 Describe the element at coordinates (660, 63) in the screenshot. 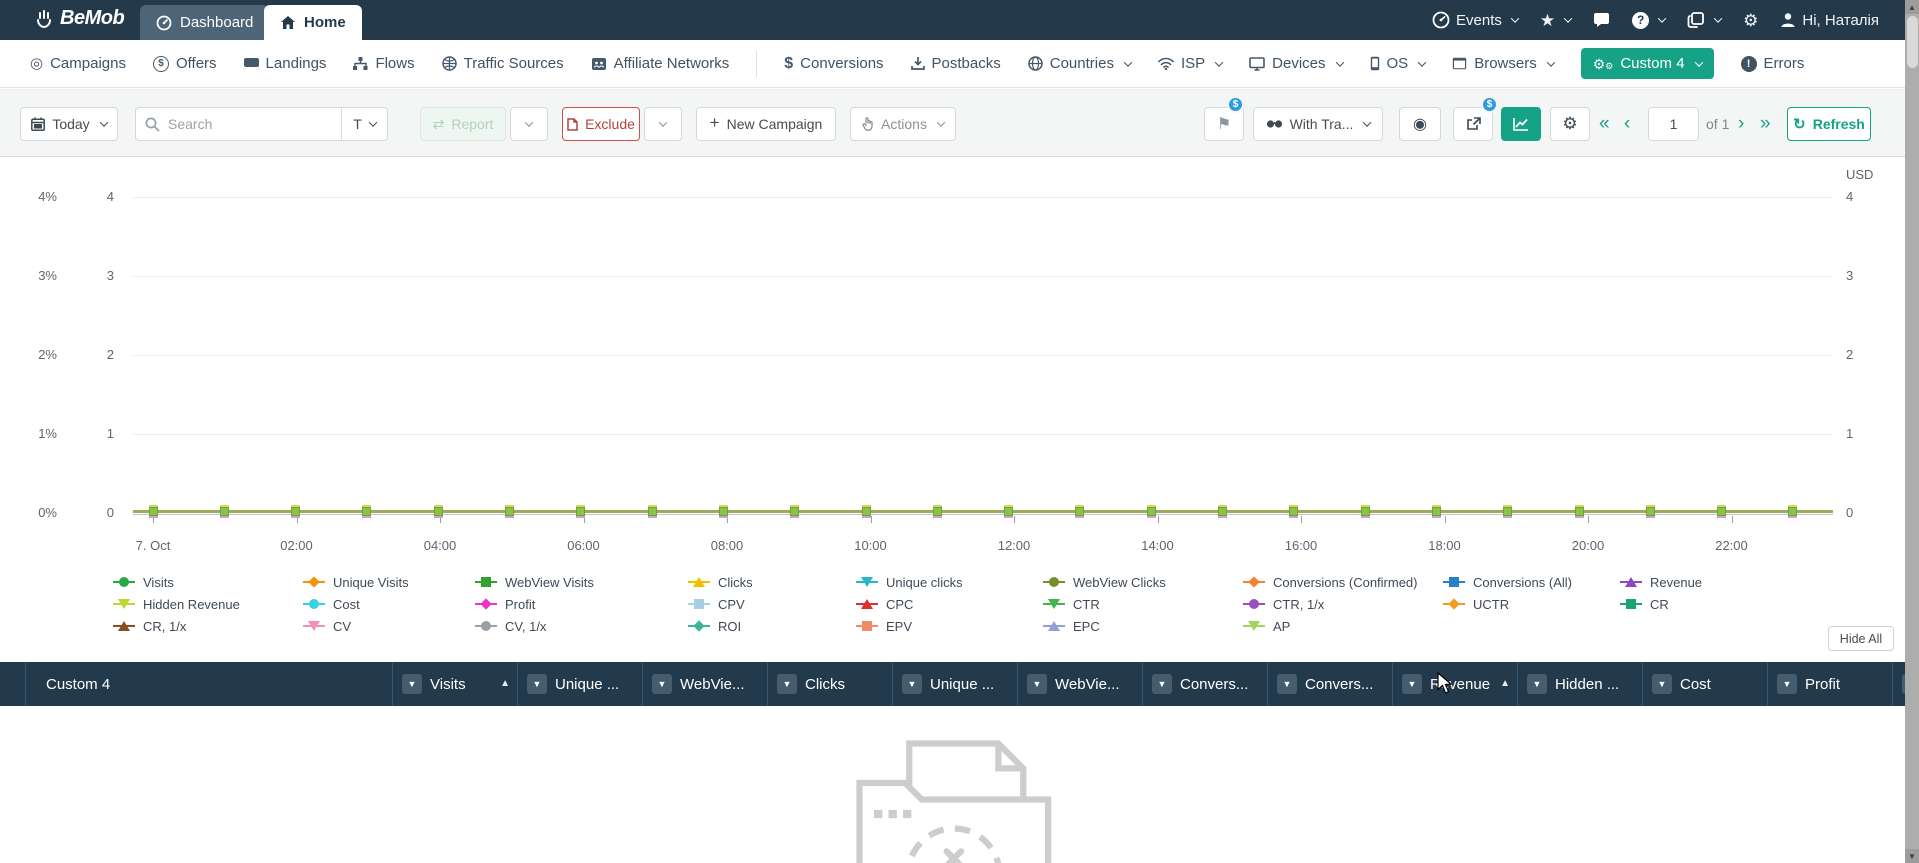

I see `nav-affiliate-networks: Affiliate Networks` at that location.